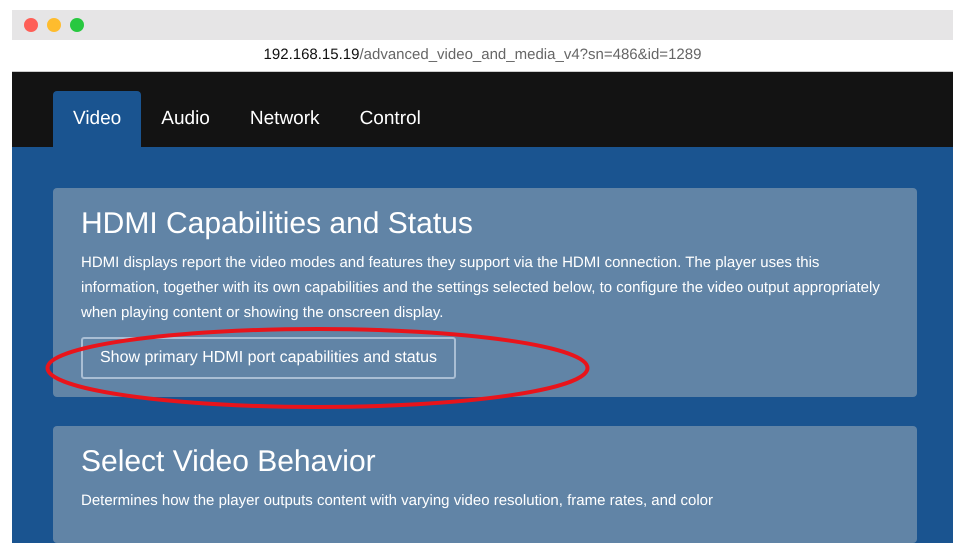  I want to click on nav-tab: Audio, so click(185, 119).